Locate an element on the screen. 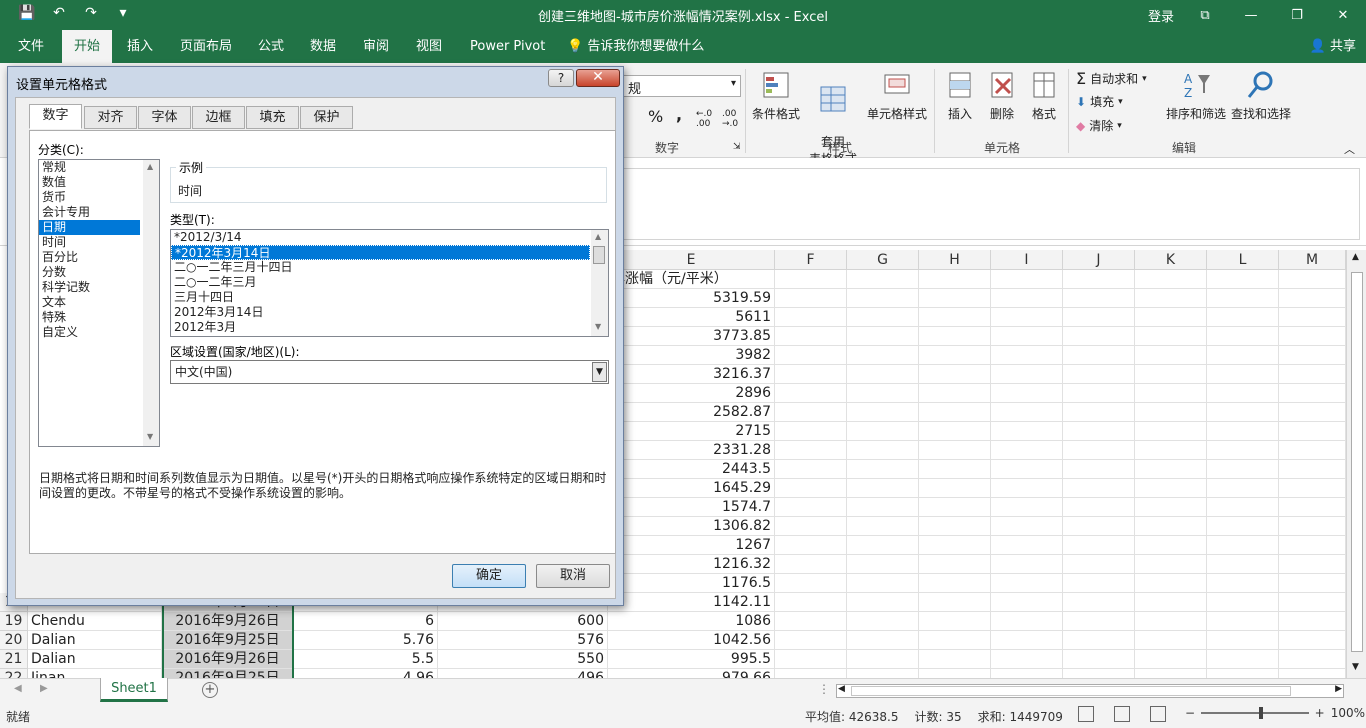 The width and height of the screenshot is (1366, 728). category-item: 特殊 is located at coordinates (99, 317).